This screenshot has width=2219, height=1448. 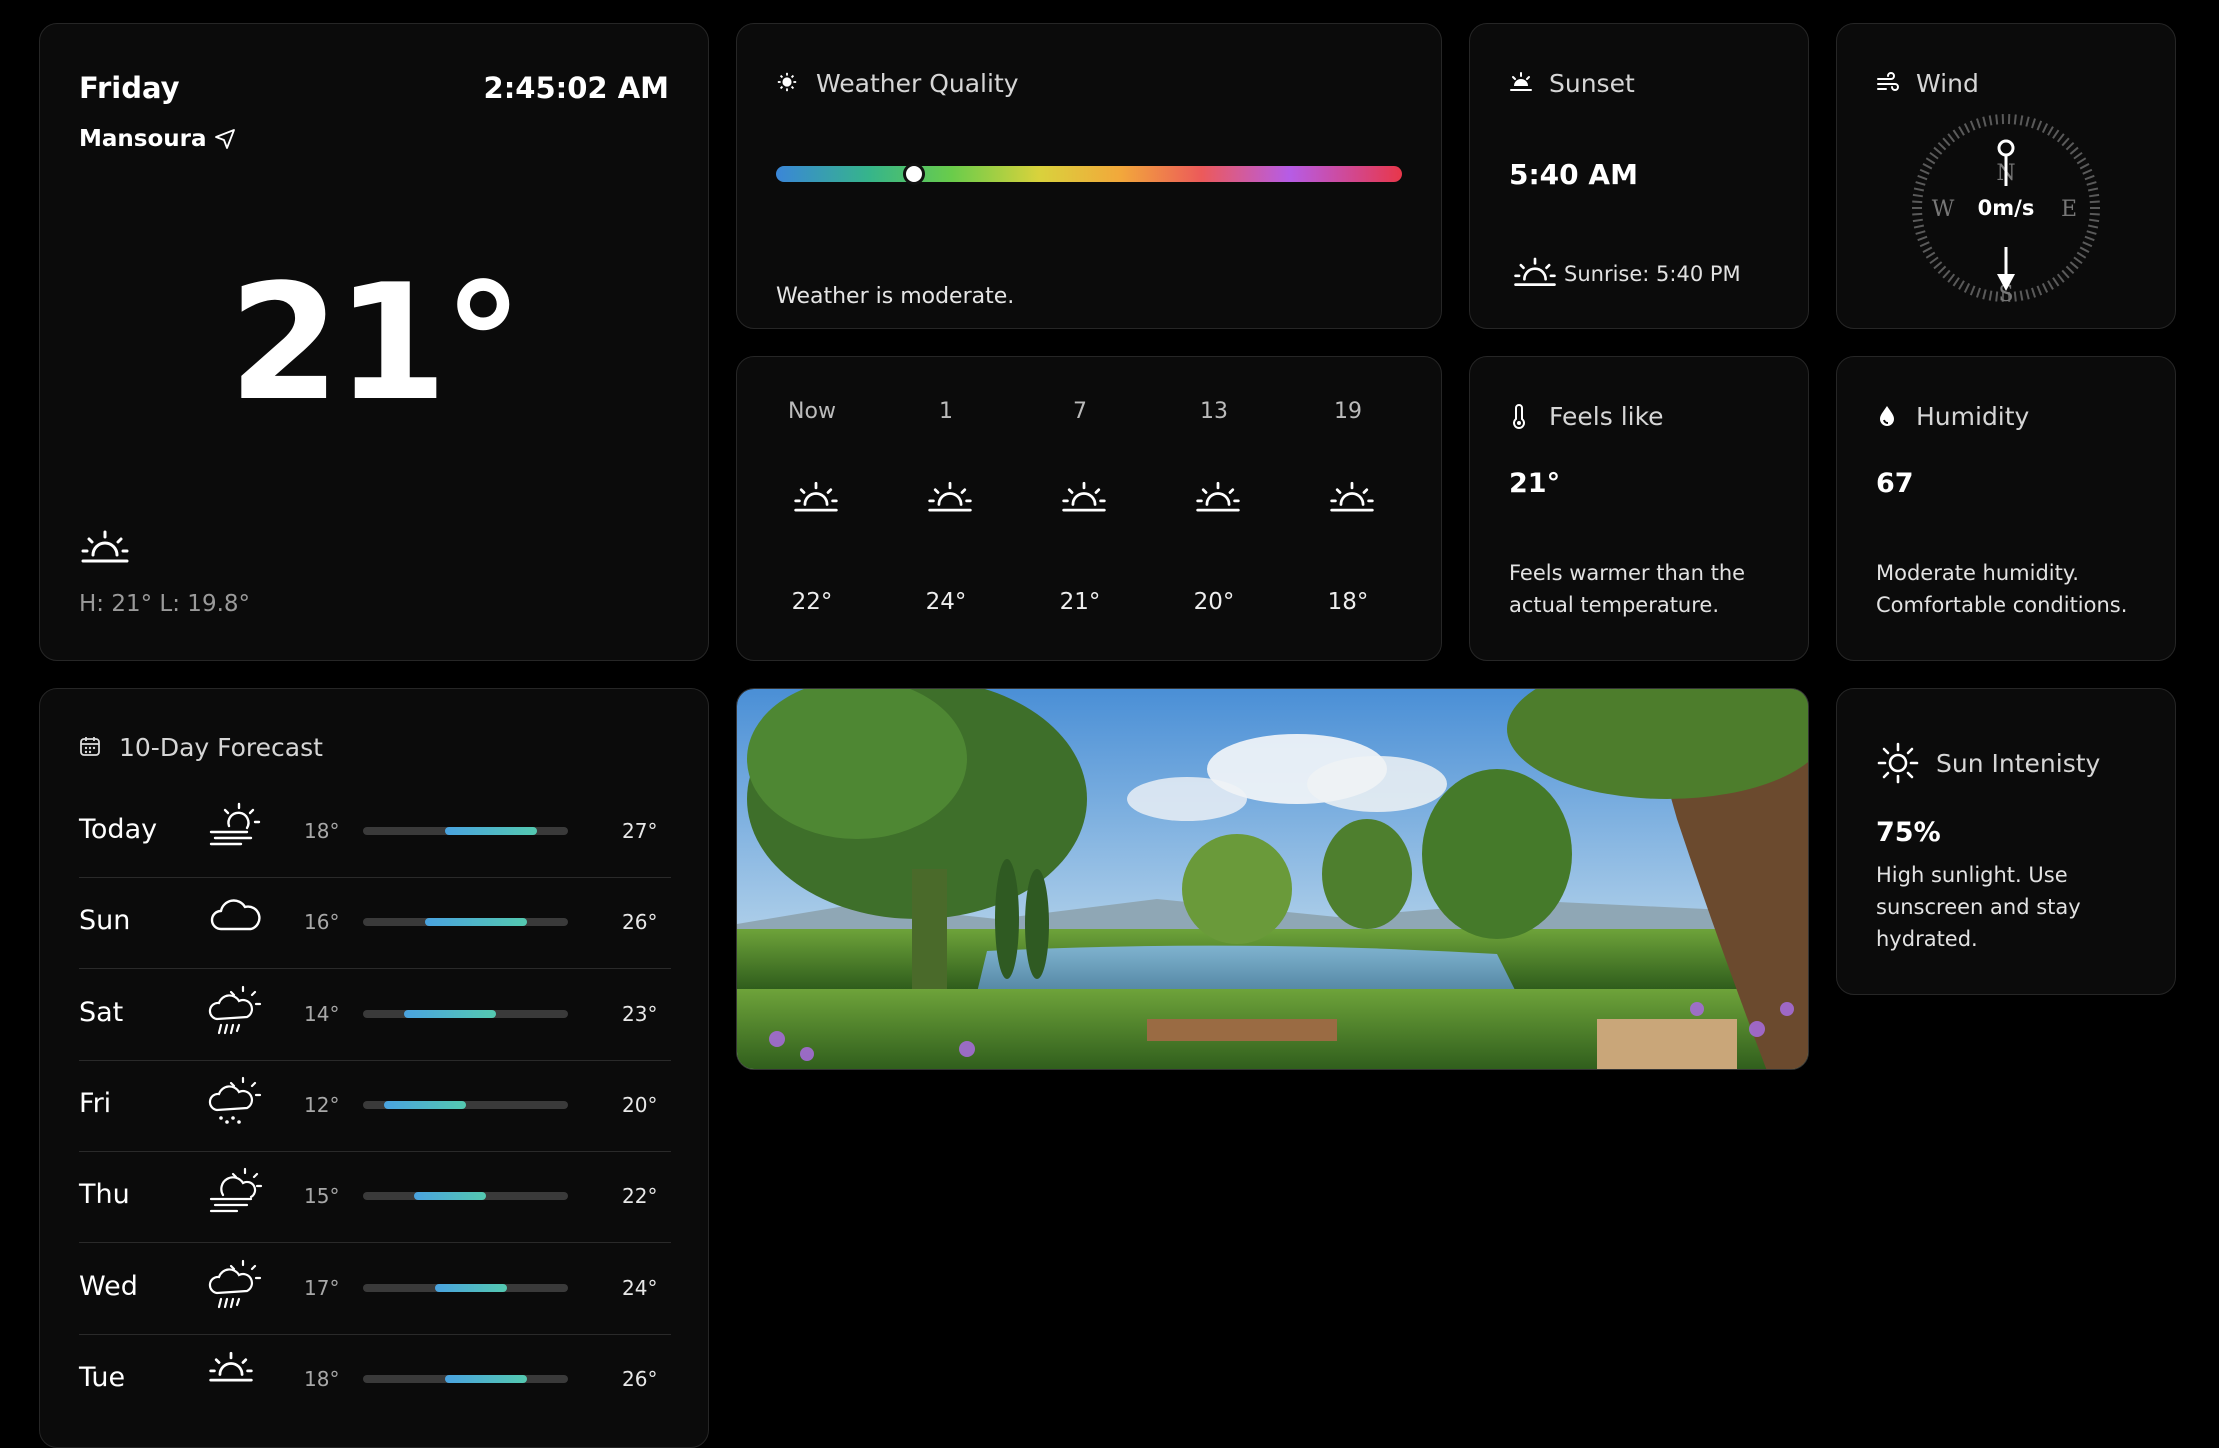 I want to click on humidity-header: Humidity, so click(x=1952, y=416).